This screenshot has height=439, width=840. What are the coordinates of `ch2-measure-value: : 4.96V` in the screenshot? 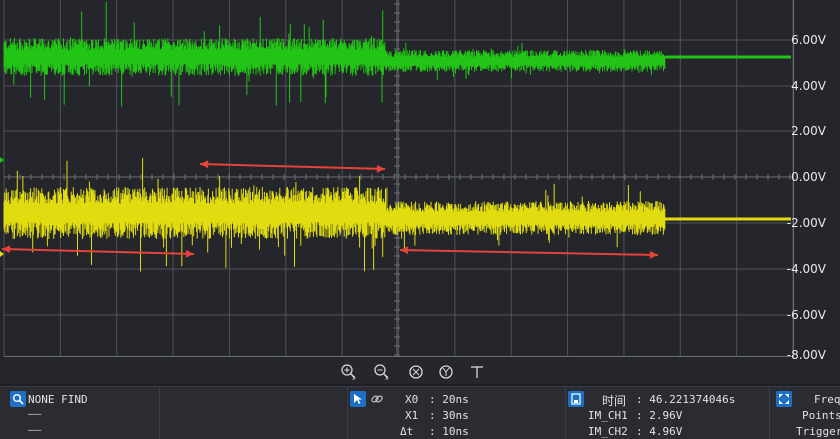 It's located at (659, 431).